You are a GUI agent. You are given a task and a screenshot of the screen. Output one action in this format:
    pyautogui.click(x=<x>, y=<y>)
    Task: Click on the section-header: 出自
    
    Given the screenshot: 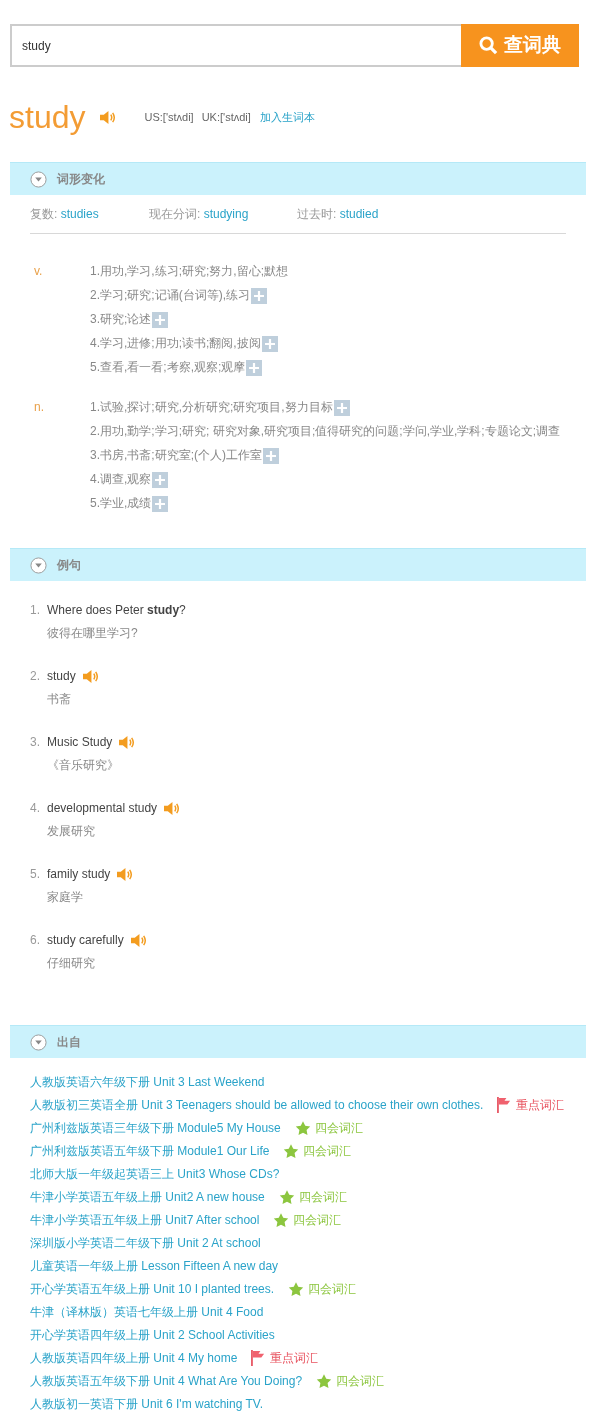 What is the action you would take?
    pyautogui.click(x=298, y=1041)
    